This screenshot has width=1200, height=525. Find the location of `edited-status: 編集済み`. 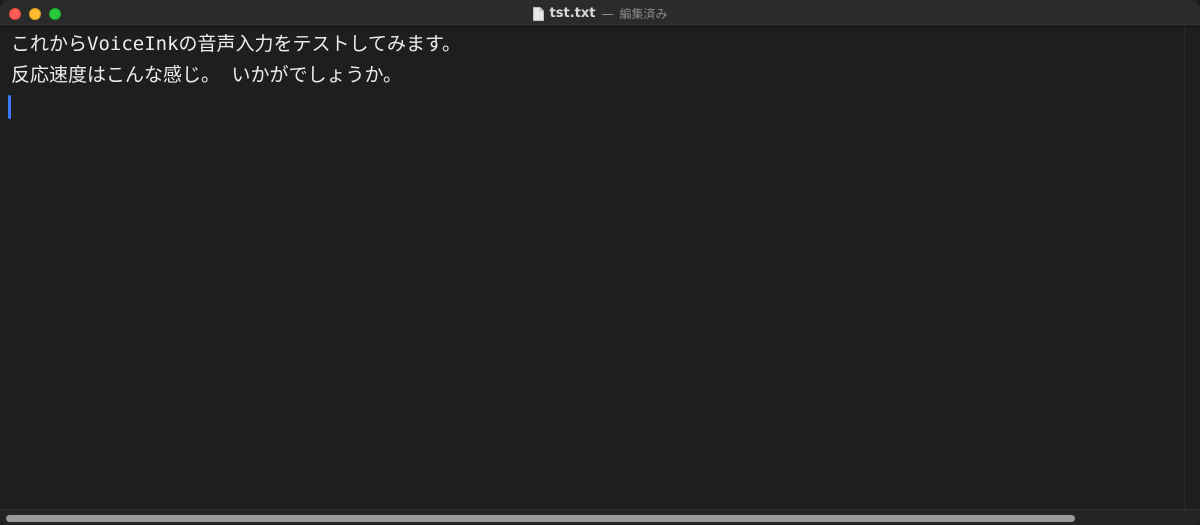

edited-status: 編集済み is located at coordinates (643, 13).